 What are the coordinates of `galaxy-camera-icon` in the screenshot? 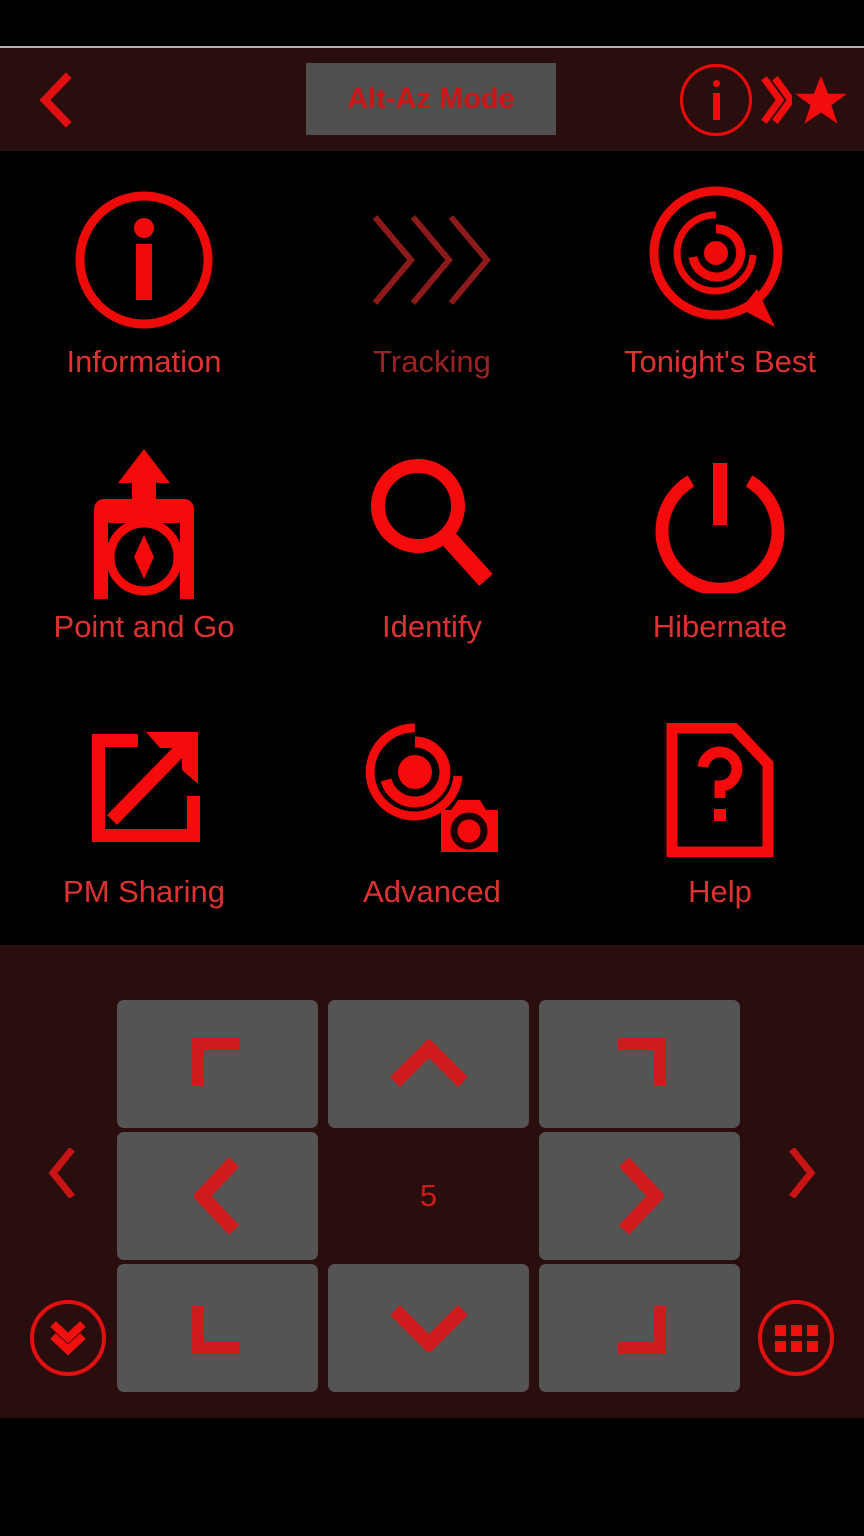 It's located at (431, 787).